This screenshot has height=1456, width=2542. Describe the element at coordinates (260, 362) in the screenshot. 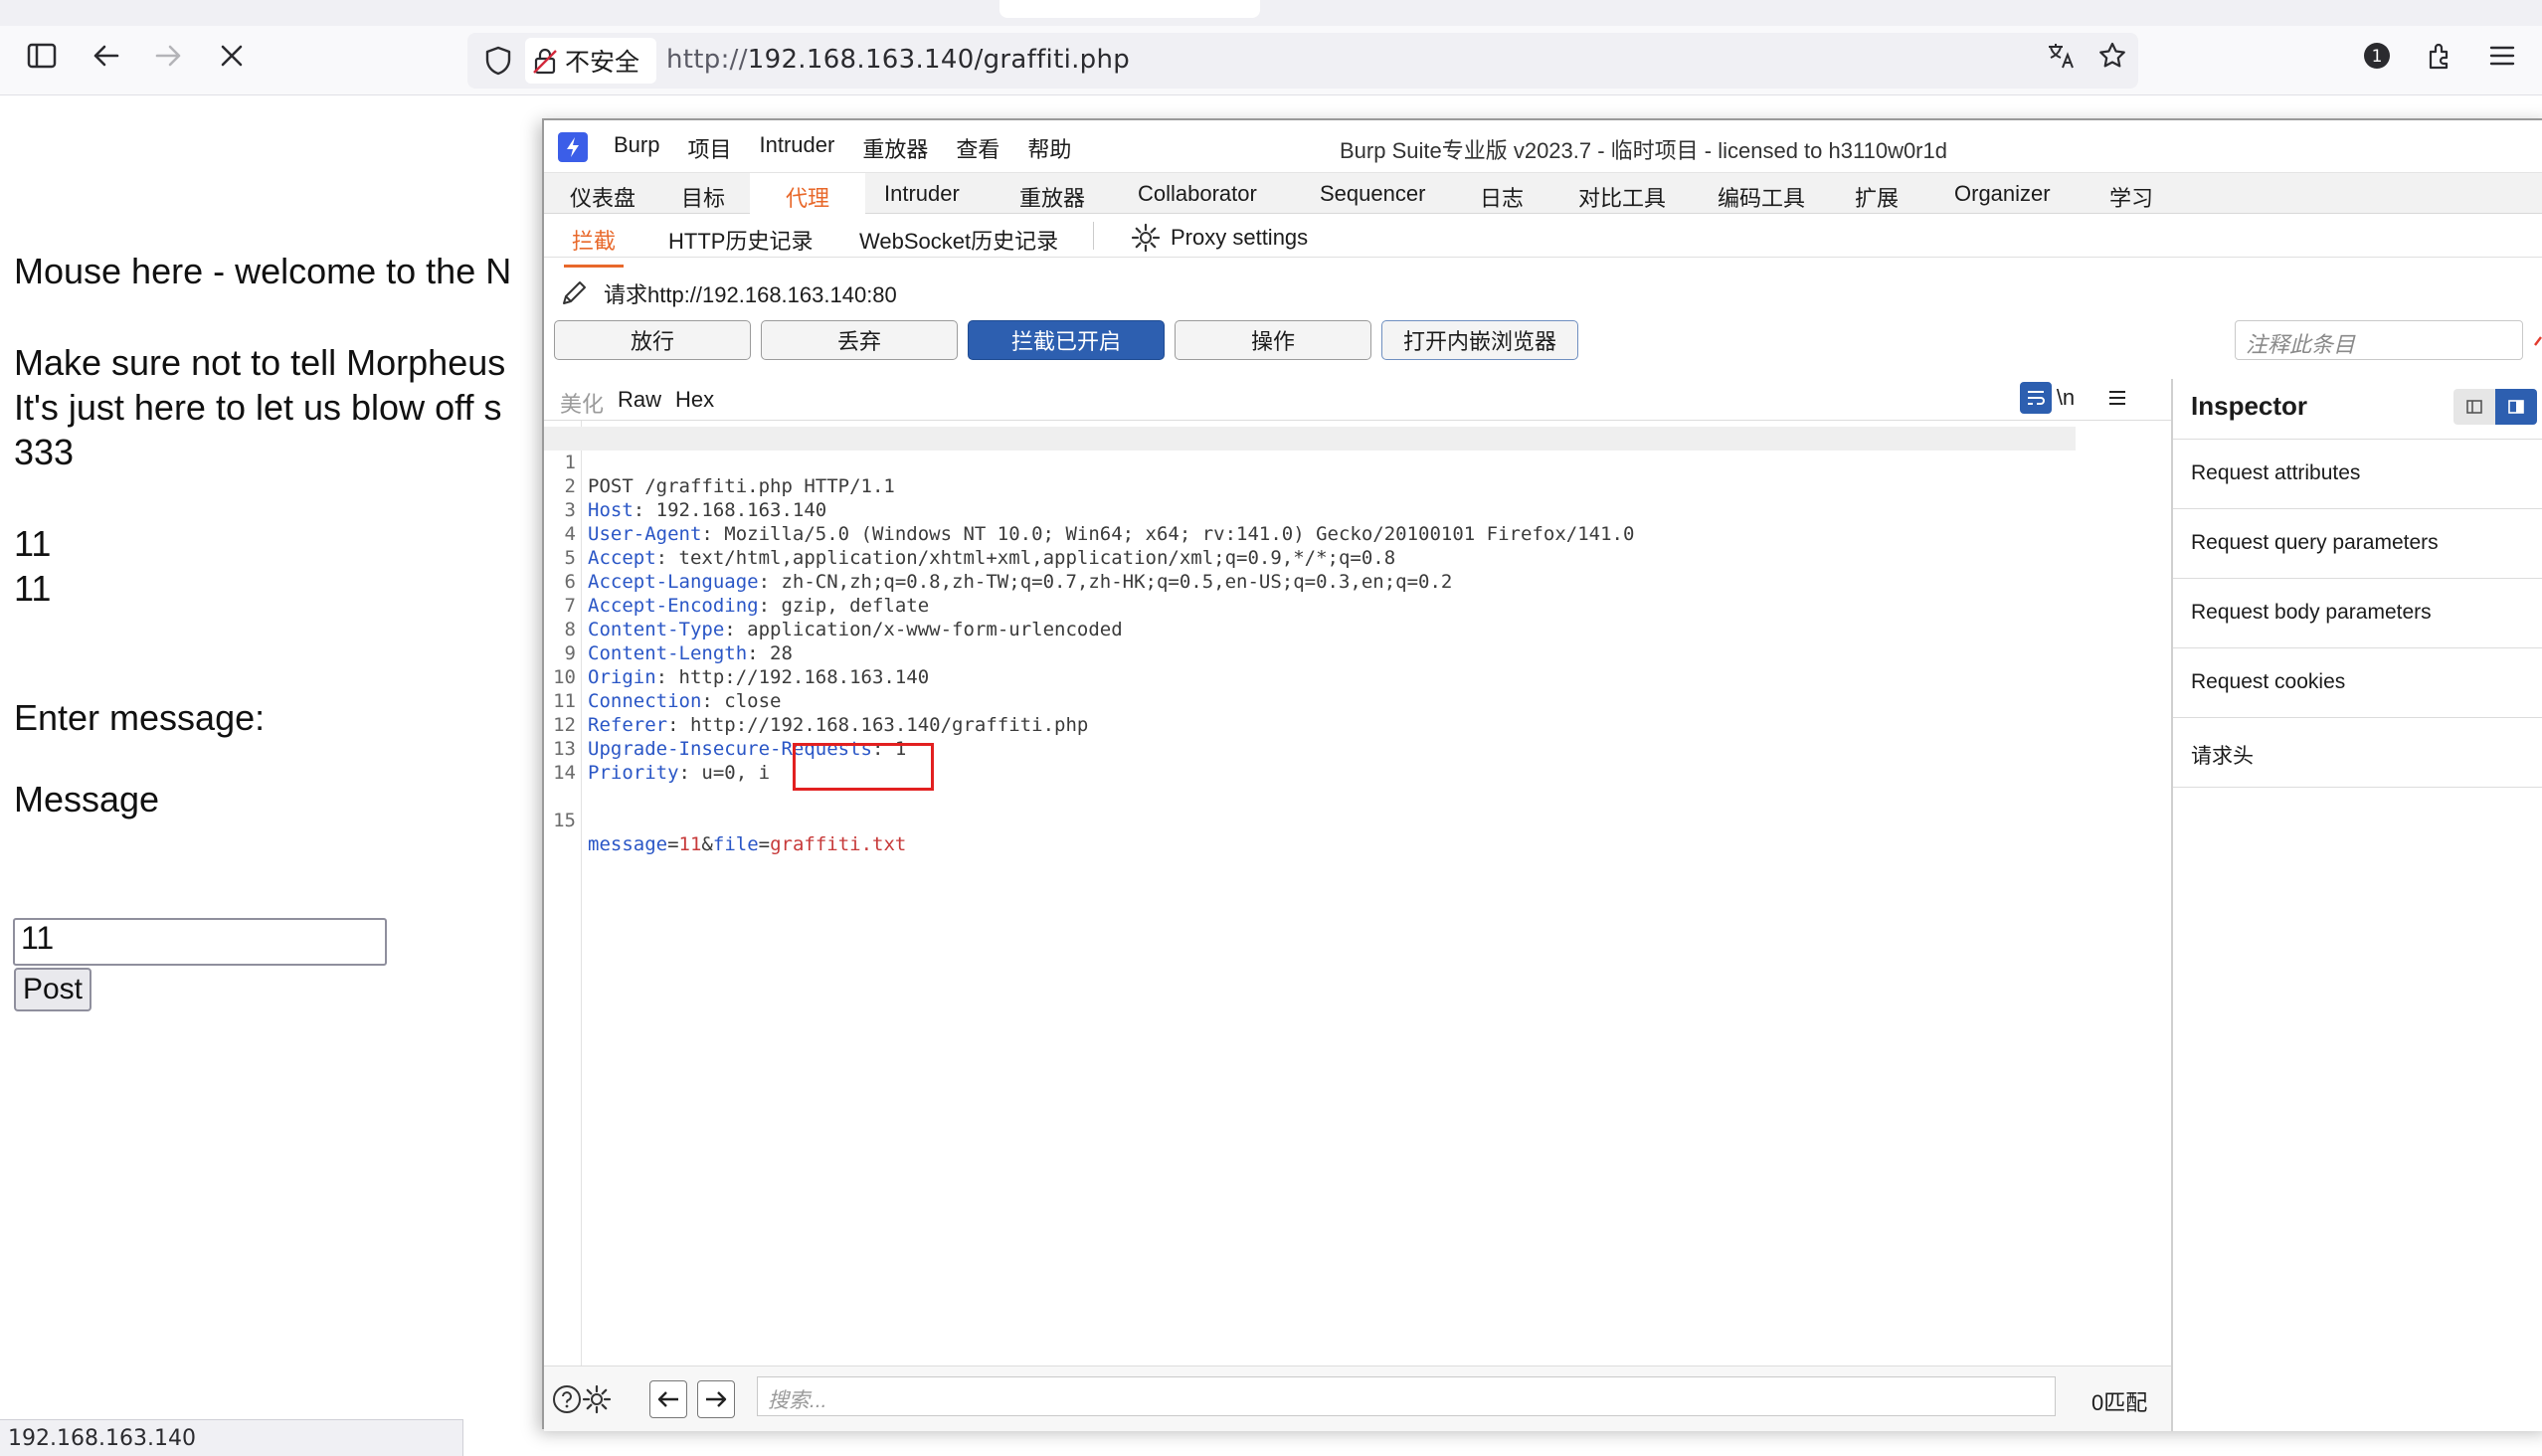

I see `page-morpheus-text: Make sure not to tell Morpheus` at that location.